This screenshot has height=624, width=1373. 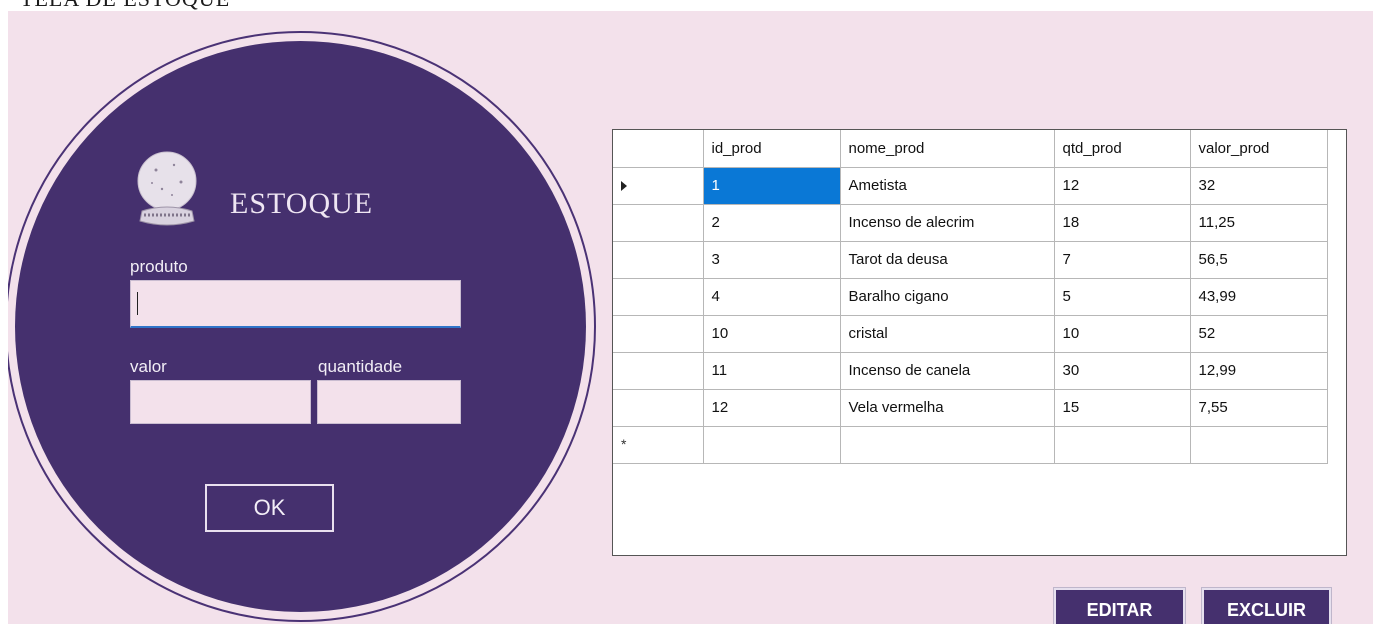 I want to click on quantidade-label: quantidade, so click(x=360, y=366).